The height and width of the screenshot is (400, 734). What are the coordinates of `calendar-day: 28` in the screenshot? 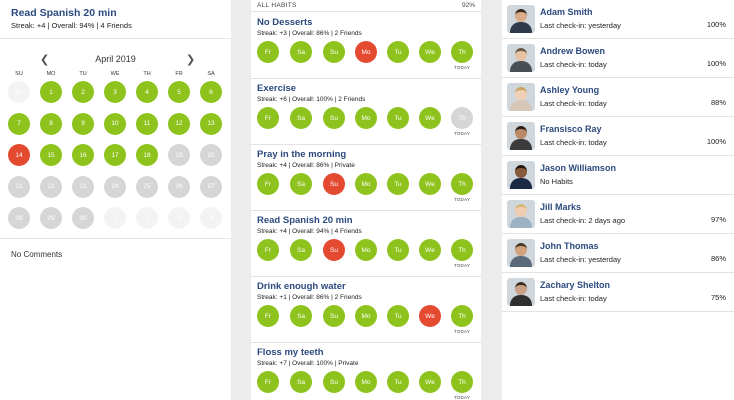 It's located at (19, 218).